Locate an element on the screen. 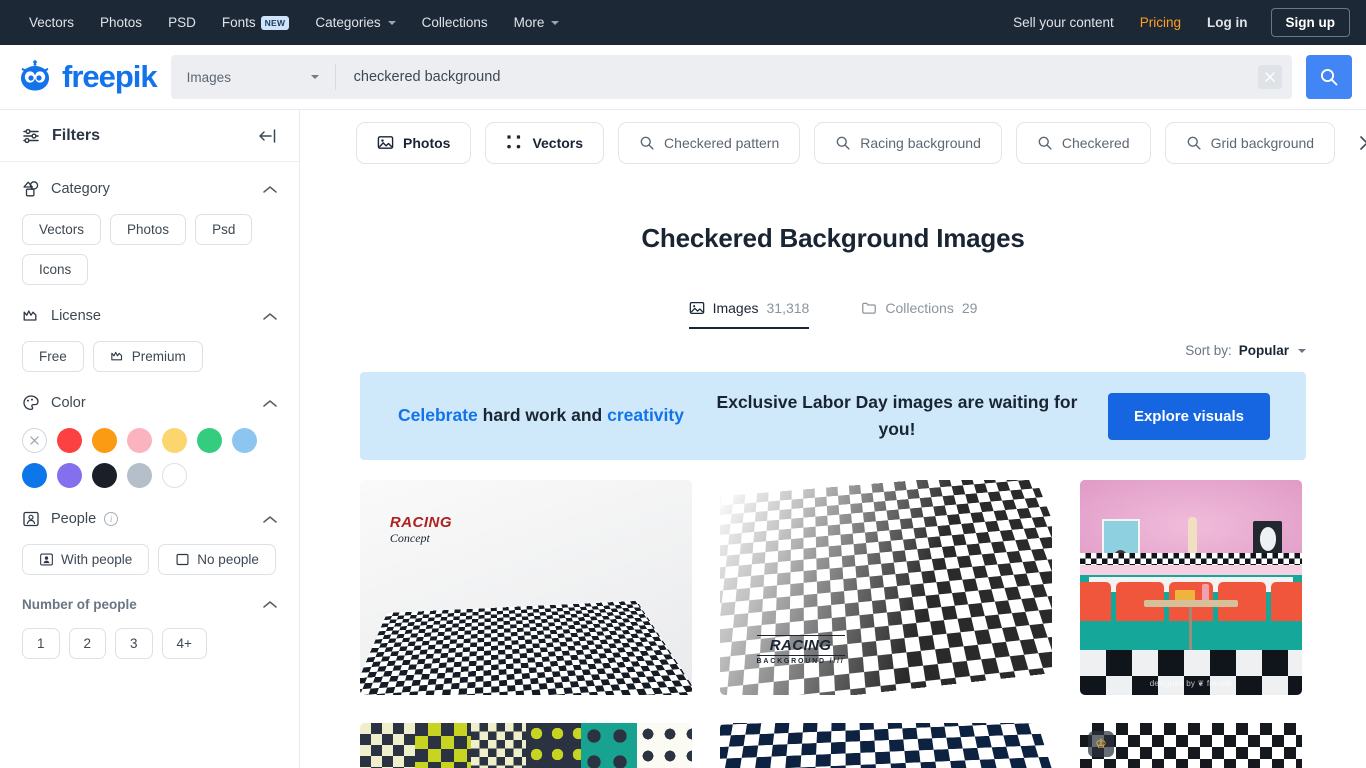 The height and width of the screenshot is (768, 1366). chip-label: No people is located at coordinates (228, 559).